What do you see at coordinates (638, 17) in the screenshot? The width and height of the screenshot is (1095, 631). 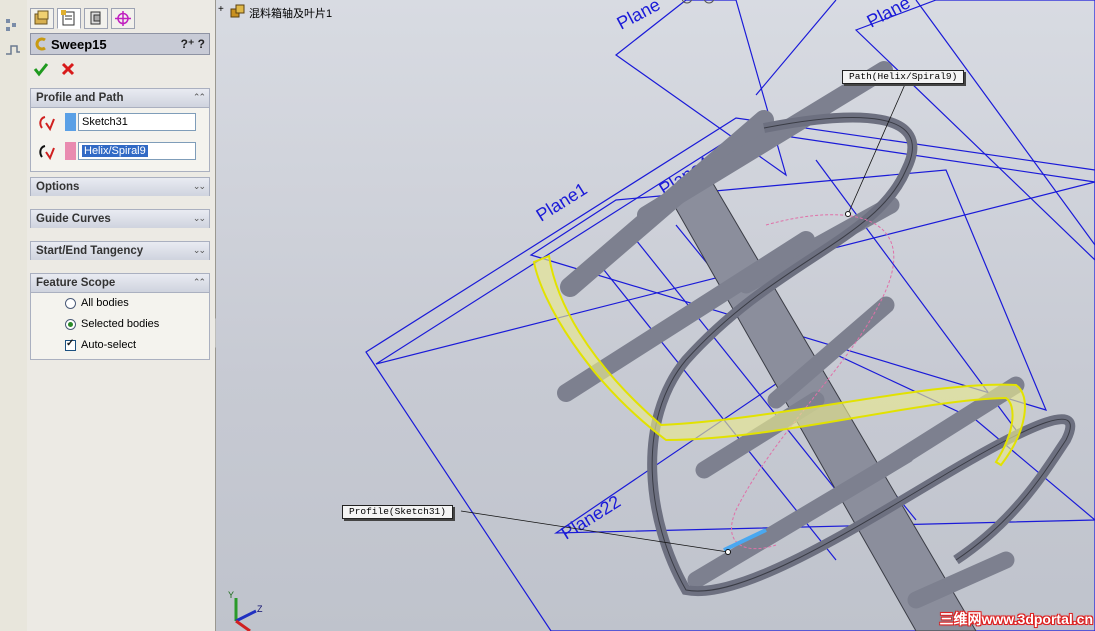 I see `plane-label-top: Plane` at bounding box center [638, 17].